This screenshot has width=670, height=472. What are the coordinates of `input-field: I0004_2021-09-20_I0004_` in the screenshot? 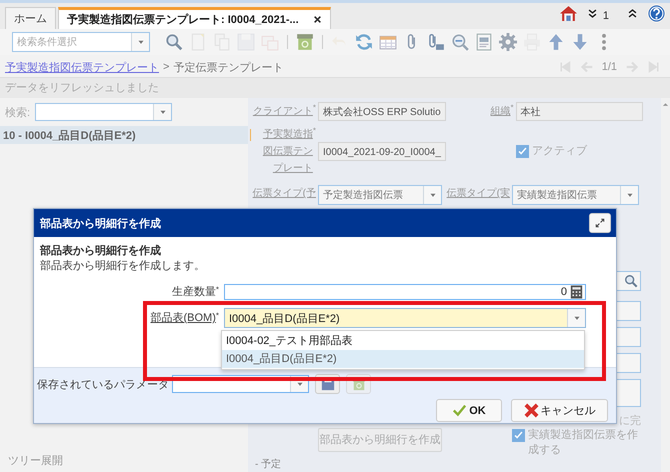 It's located at (382, 152).